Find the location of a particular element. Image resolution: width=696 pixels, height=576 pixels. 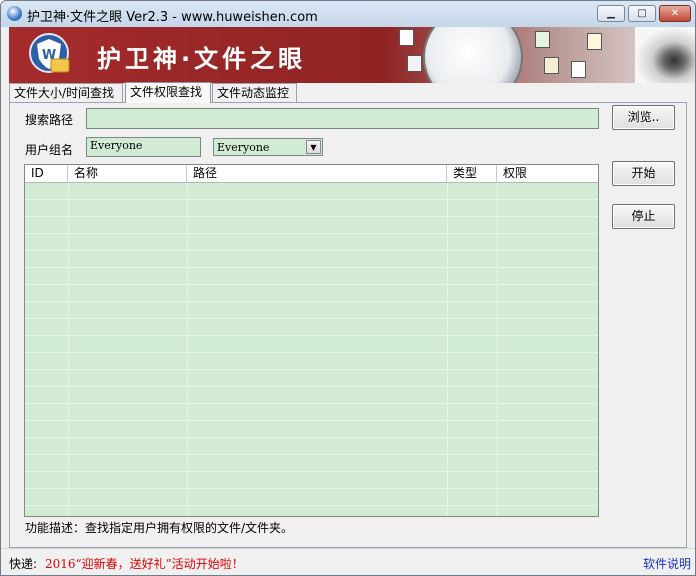

column-header-type: 类型 is located at coordinates (472, 173).